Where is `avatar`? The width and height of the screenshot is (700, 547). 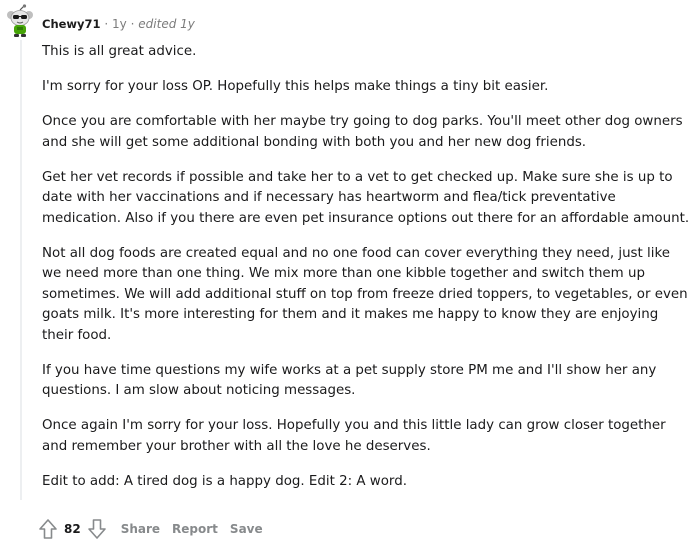 avatar is located at coordinates (20, 21).